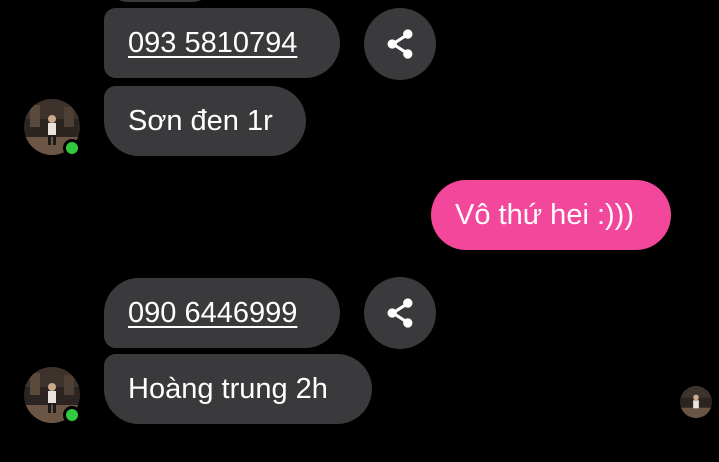  I want to click on phone-number-link: 093 5810794, so click(212, 43).